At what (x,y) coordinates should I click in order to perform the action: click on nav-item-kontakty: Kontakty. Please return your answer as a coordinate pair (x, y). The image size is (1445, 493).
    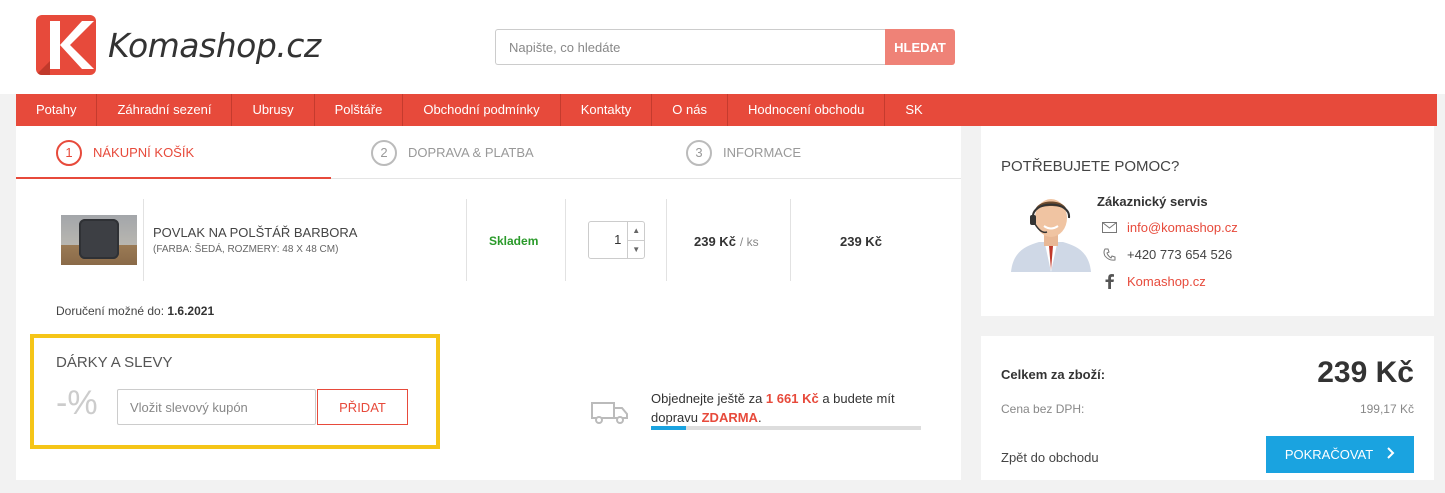
    Looking at the image, I should click on (607, 110).